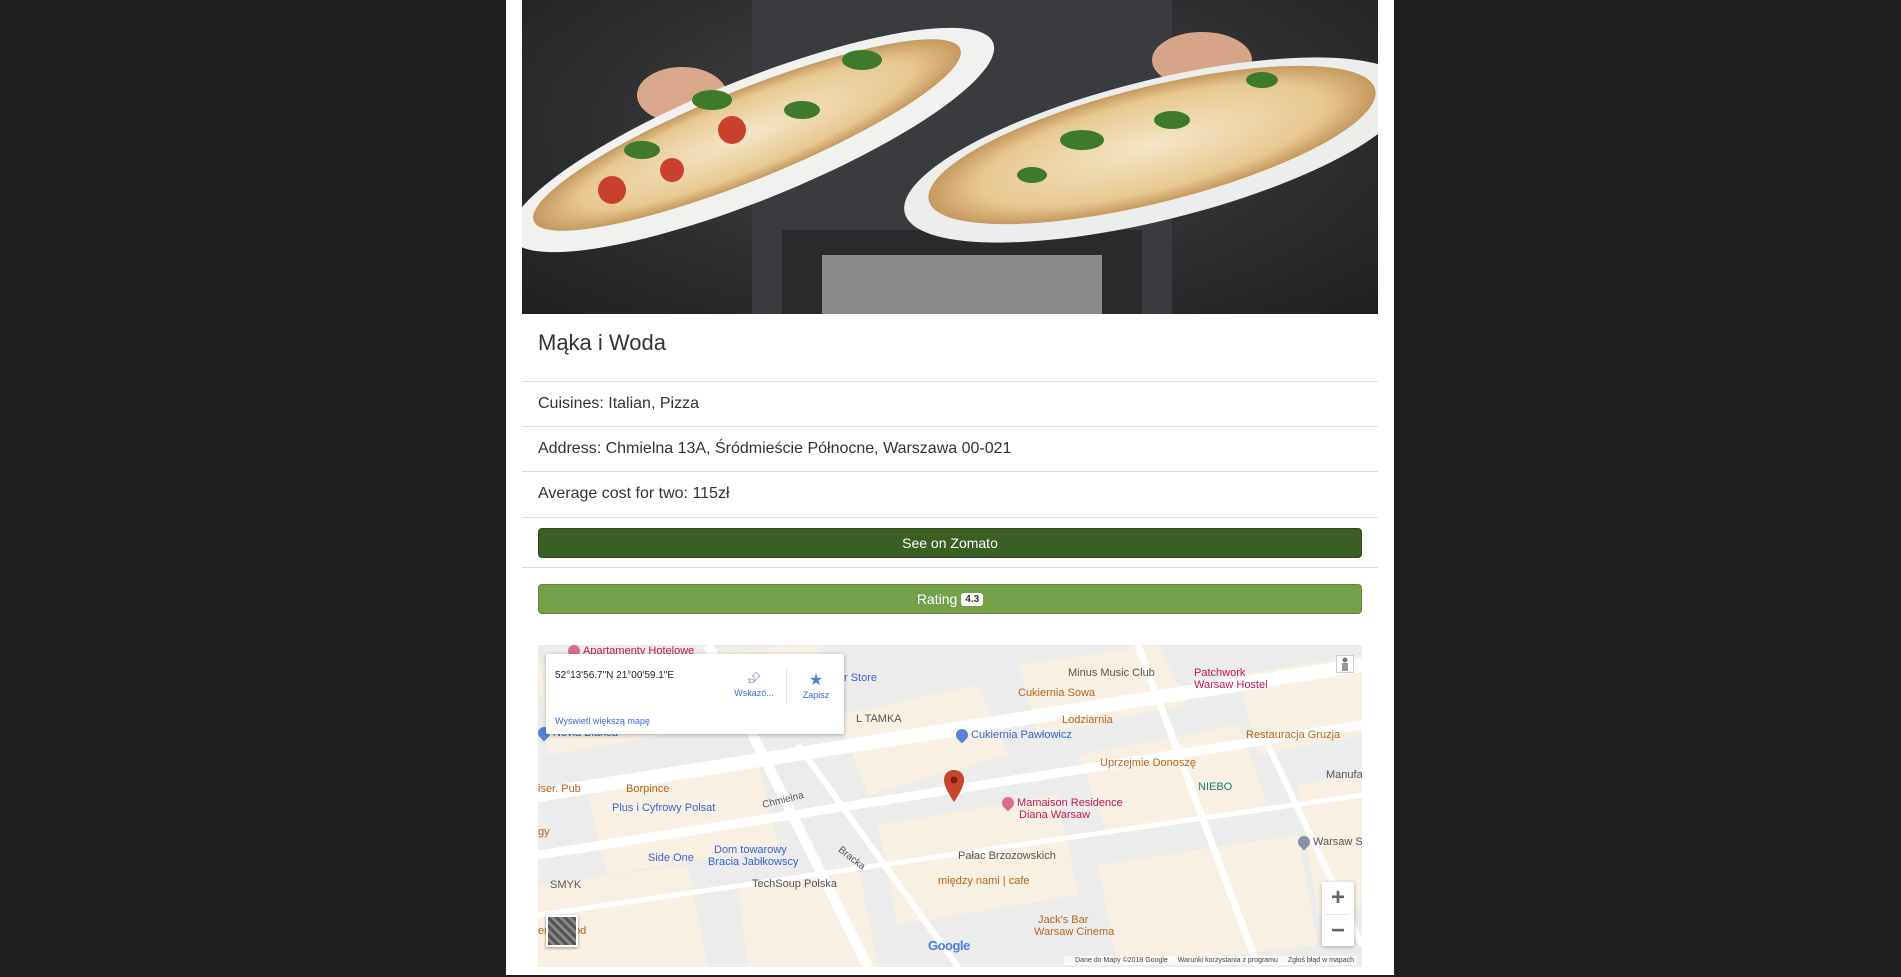  What do you see at coordinates (794, 884) in the screenshot?
I see `poi-techsoup: TechSoup Polska` at bounding box center [794, 884].